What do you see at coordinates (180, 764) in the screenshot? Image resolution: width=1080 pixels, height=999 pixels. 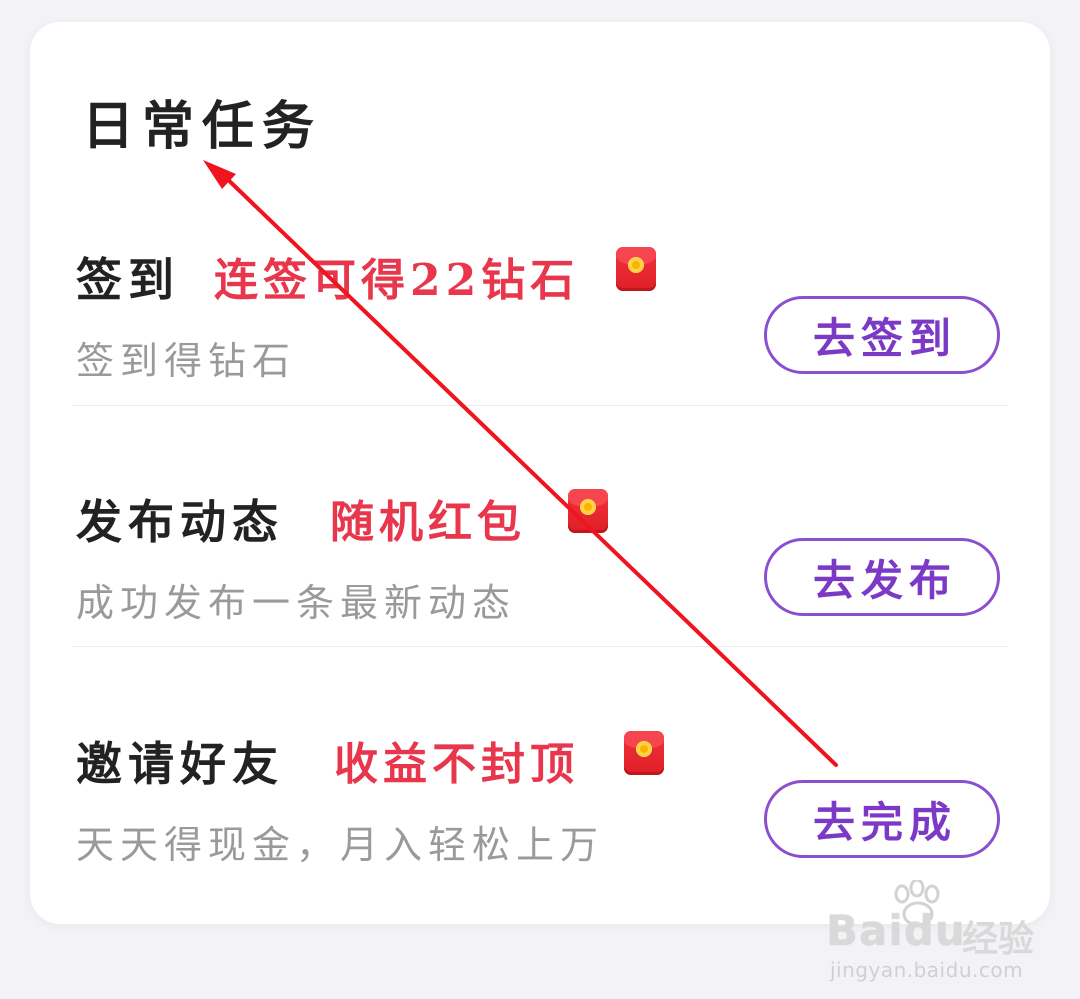 I see `task-name: 邀请好友` at bounding box center [180, 764].